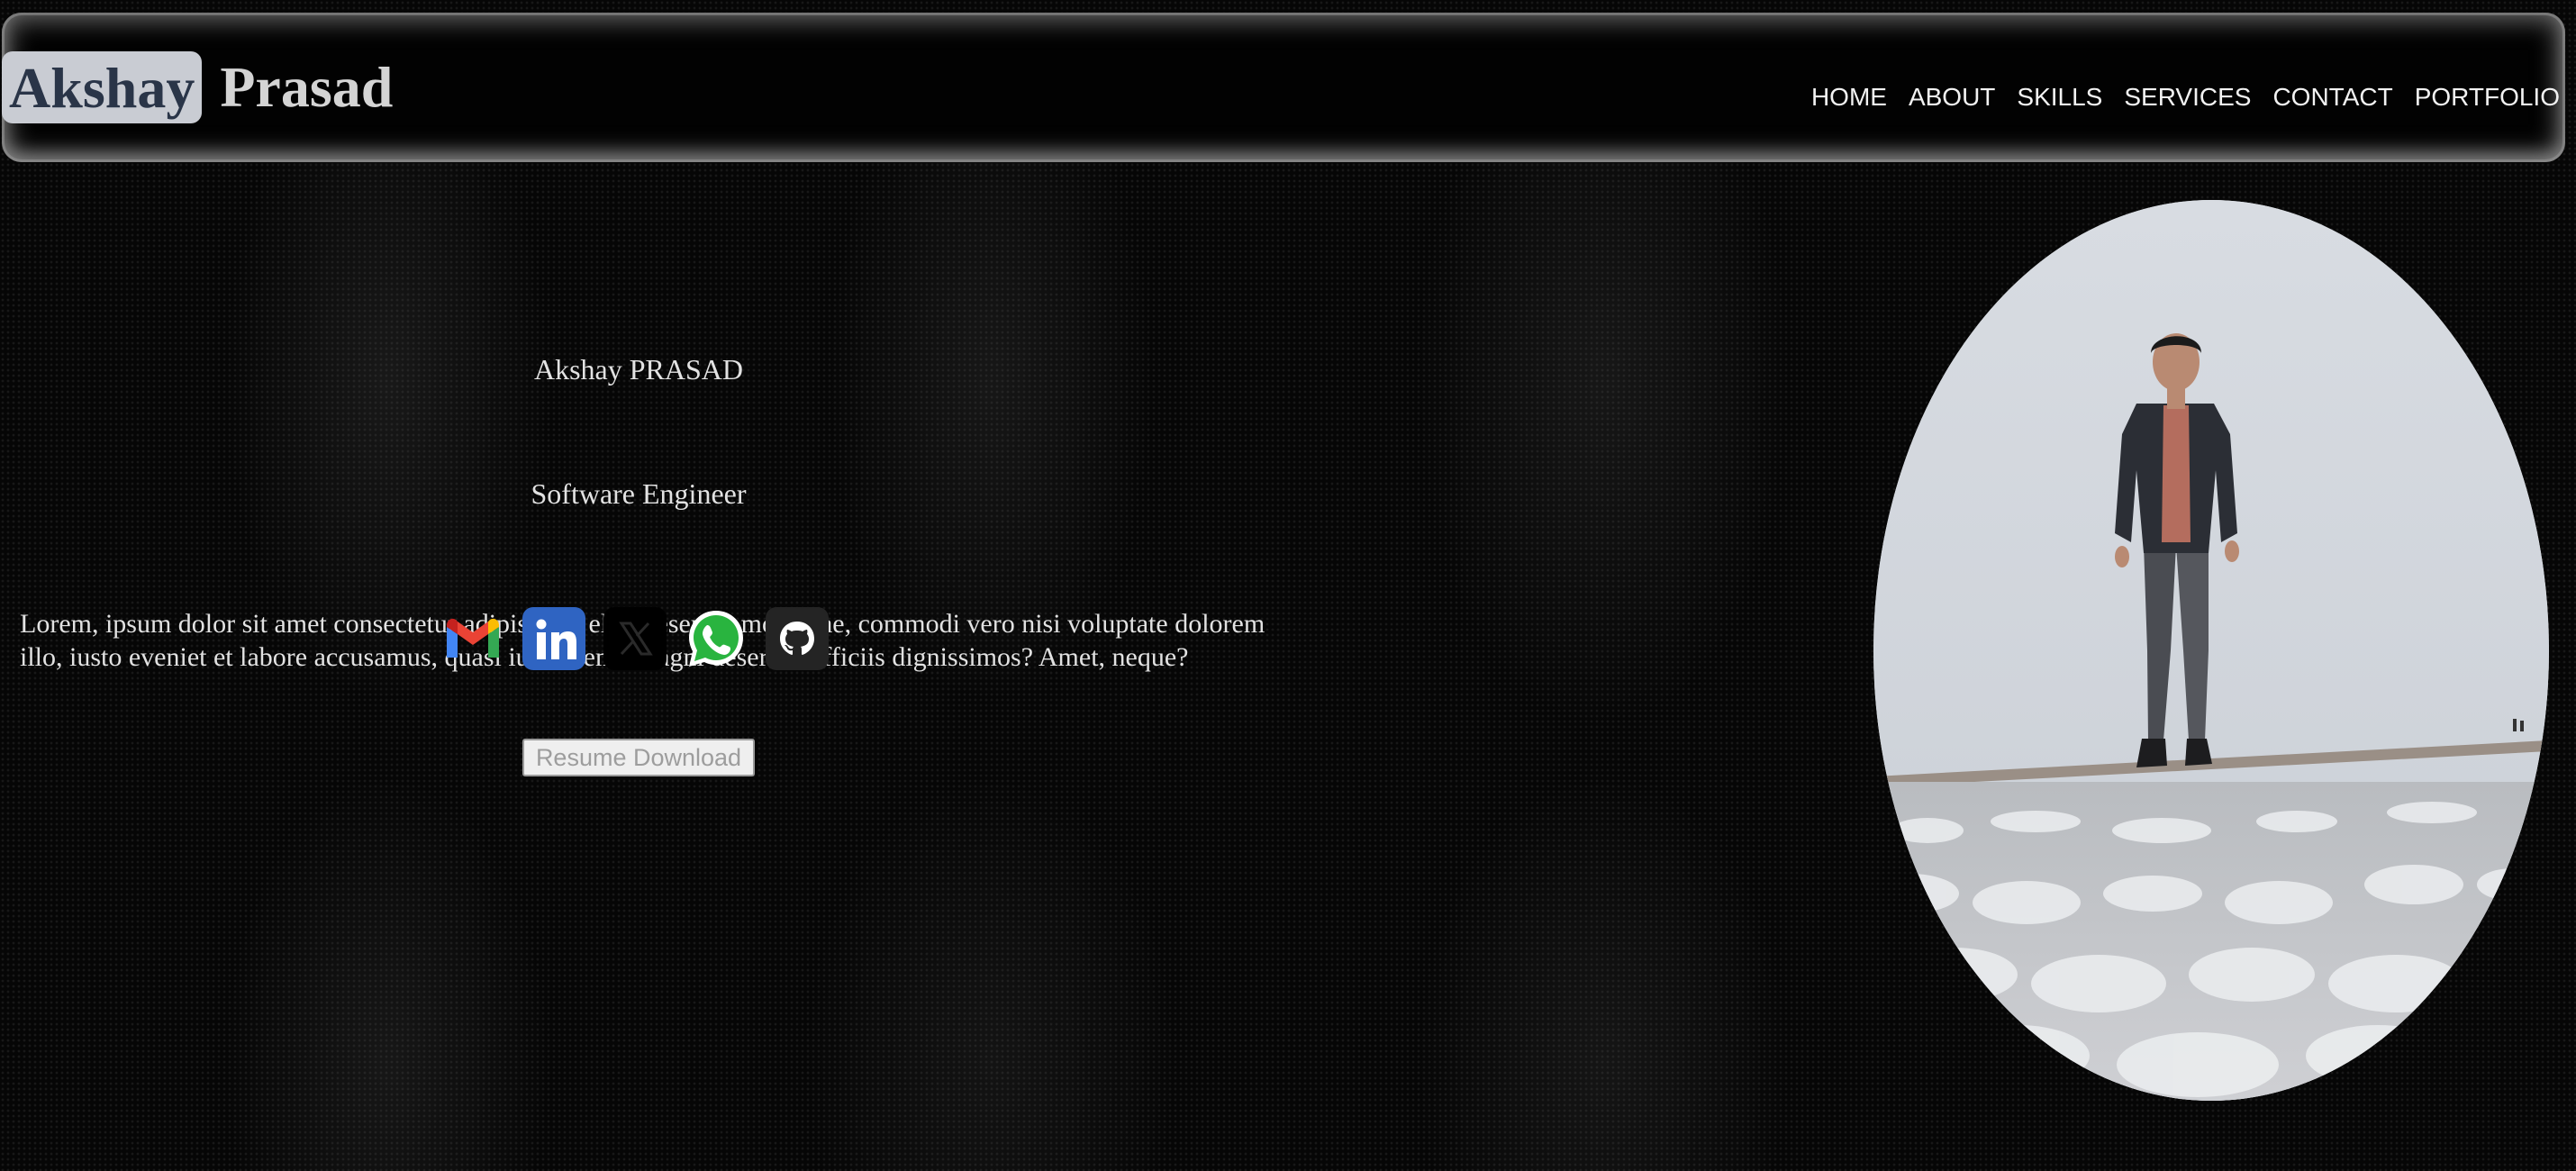 This screenshot has width=2576, height=1171. Describe the element at coordinates (638, 369) in the screenshot. I see `hero-name: Akshay PRASAD` at that location.